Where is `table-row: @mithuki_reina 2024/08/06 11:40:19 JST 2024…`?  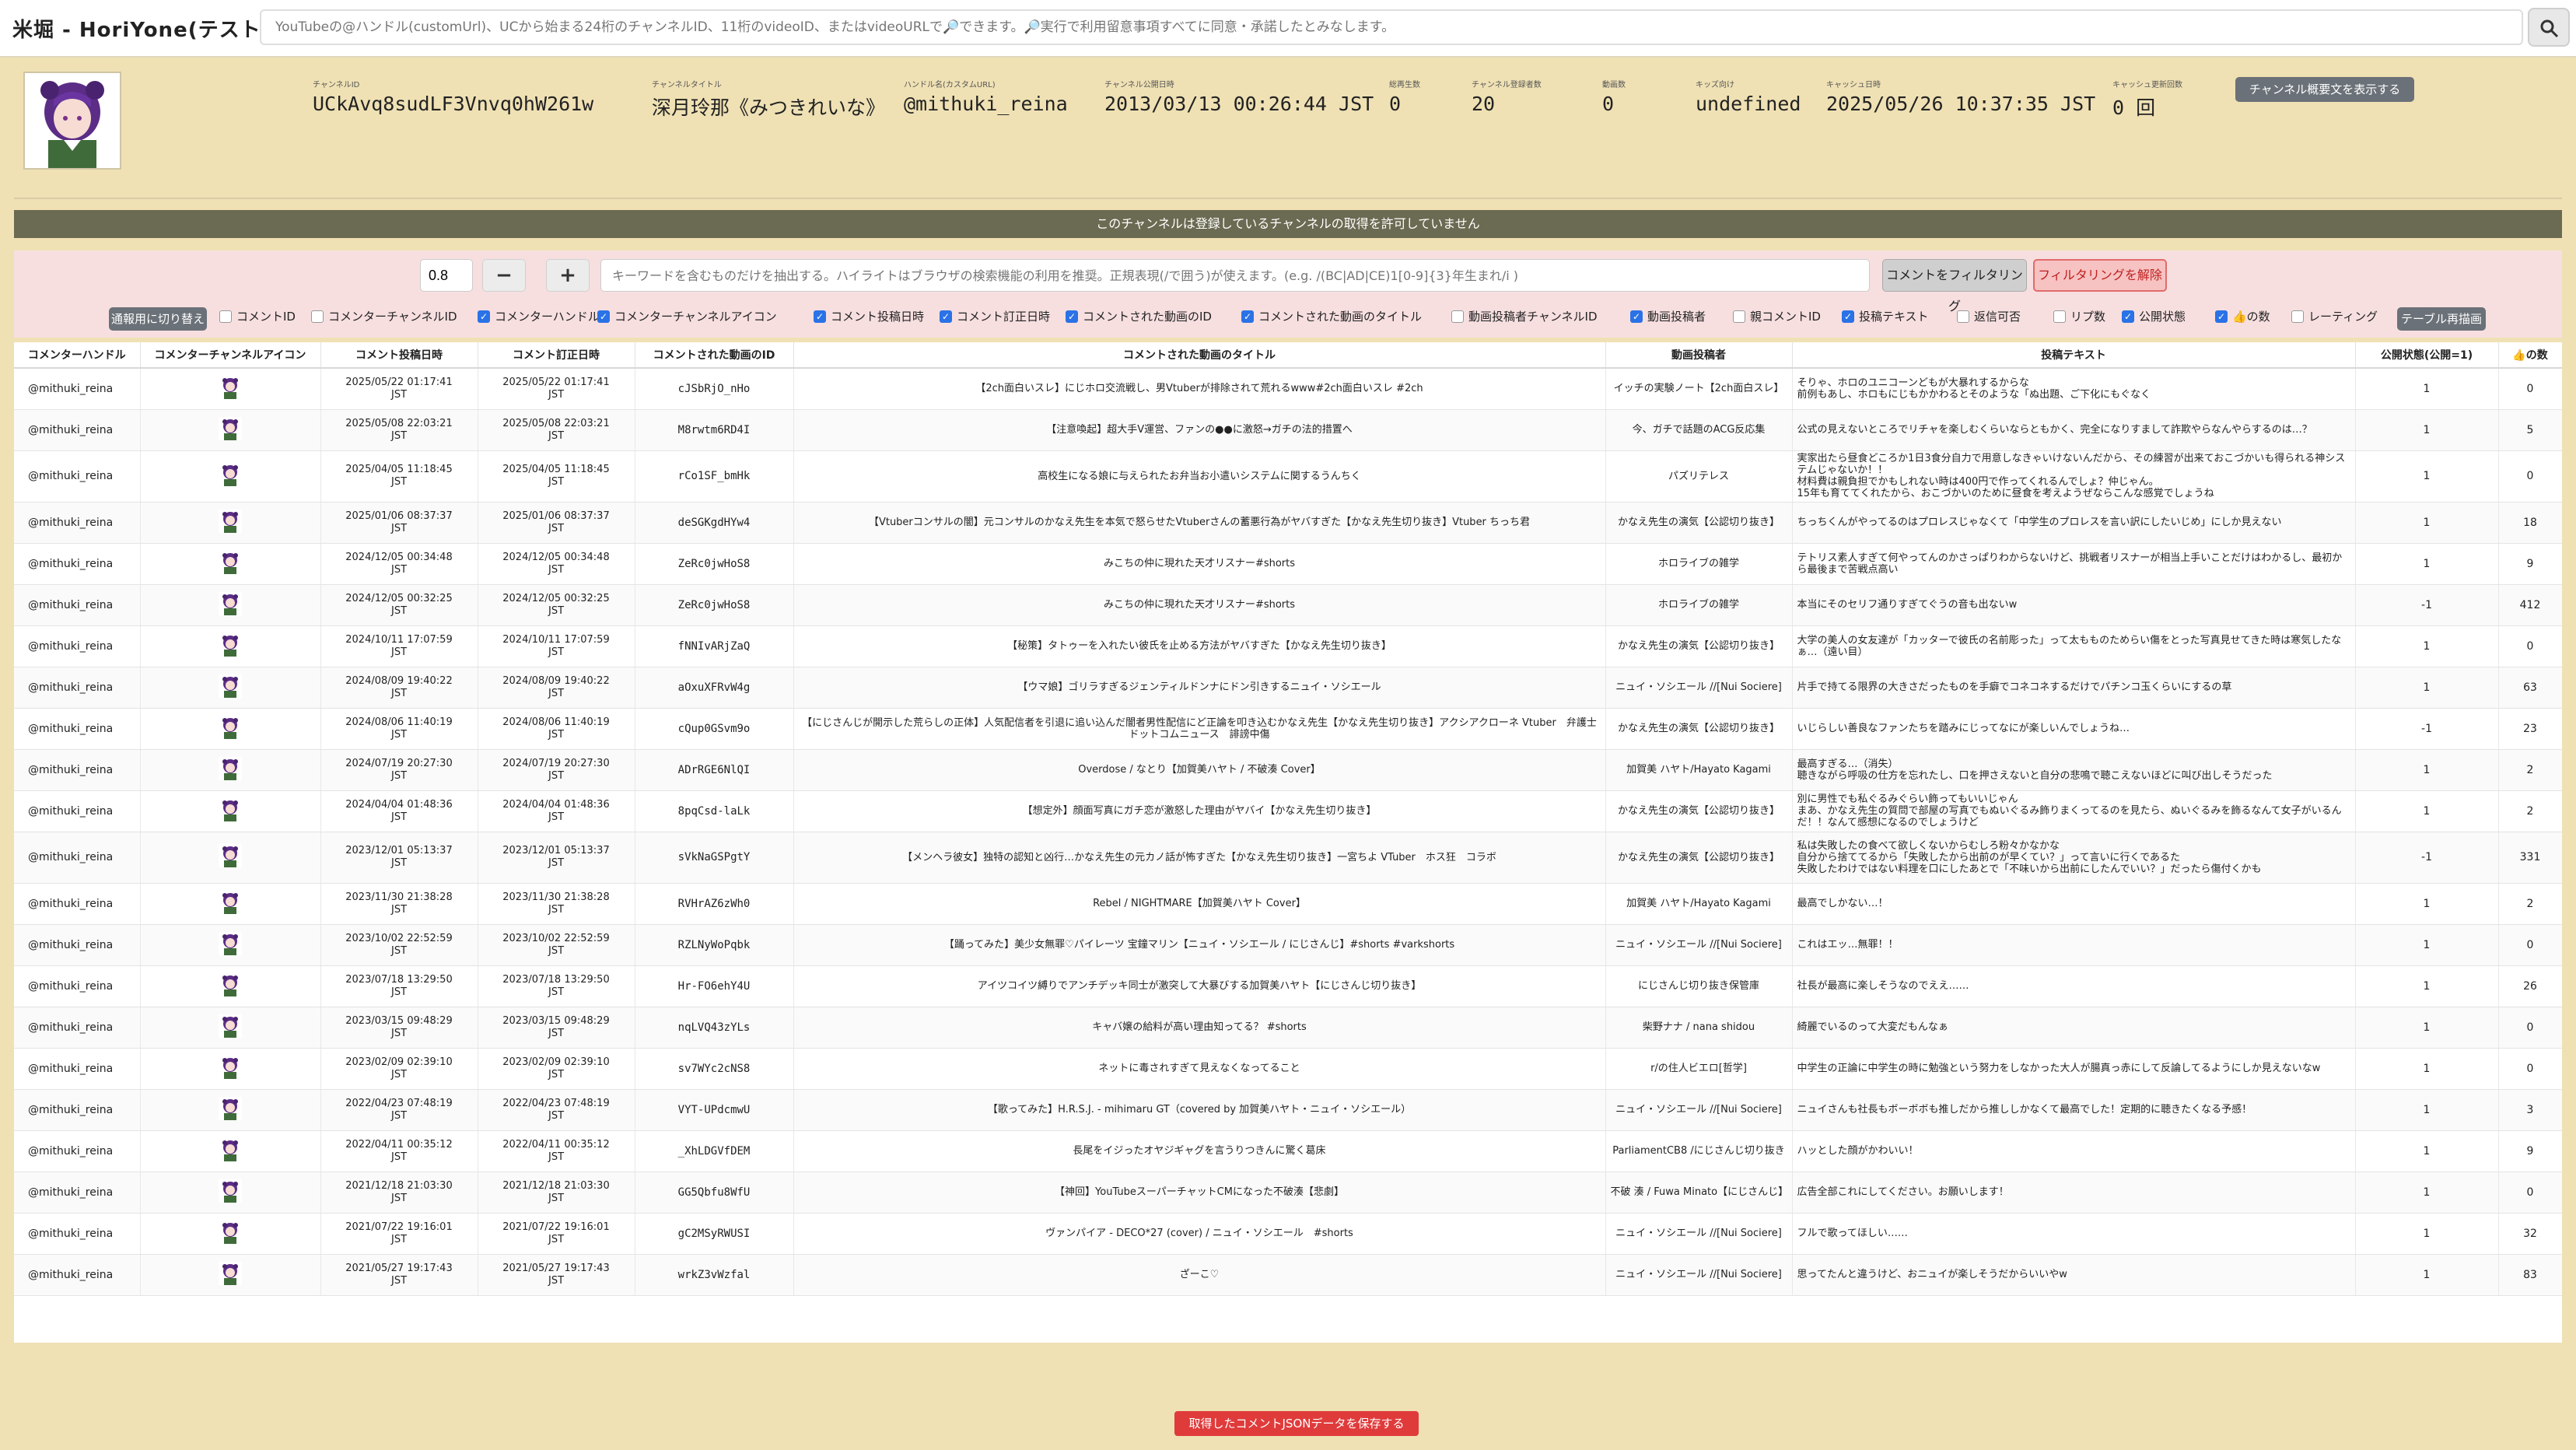 table-row: @mithuki_reina 2024/08/06 11:40:19 JST 2024… is located at coordinates (1288, 729).